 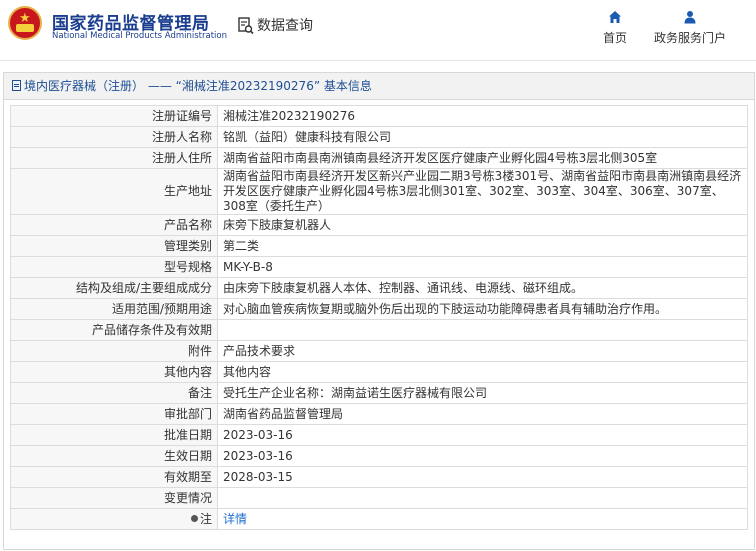 I want to click on field-value: 湖南省益阳市南县南洲镇南县经济开发区医疗健康产业孵化园4号栋3层北侧305室, so click(x=482, y=158).